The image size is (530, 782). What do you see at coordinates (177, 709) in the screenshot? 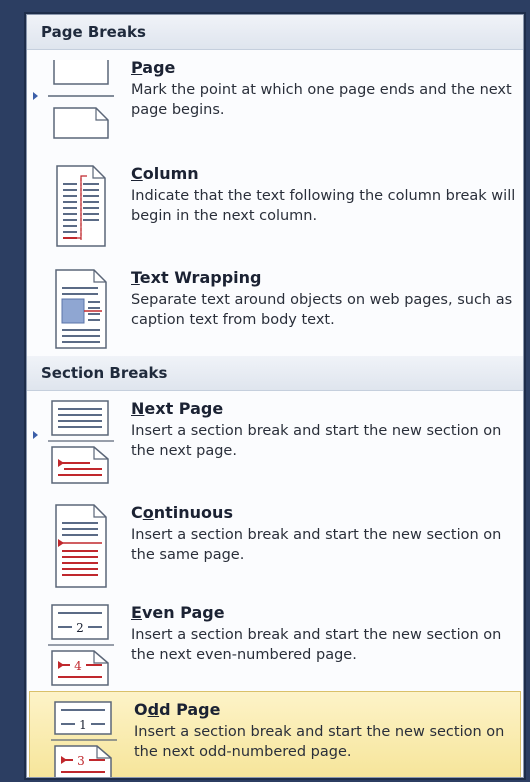
I see `menu-item-title: Odd Page` at bounding box center [177, 709].